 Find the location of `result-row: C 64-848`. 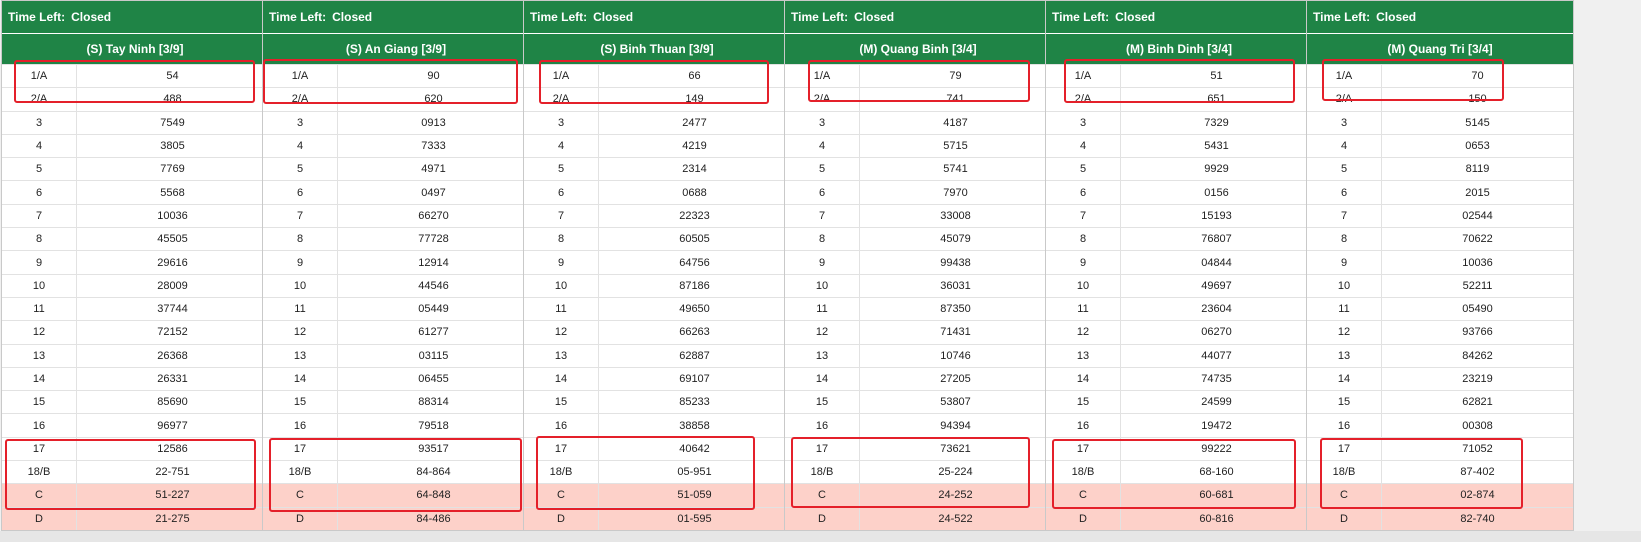

result-row: C 64-848 is located at coordinates (396, 495).